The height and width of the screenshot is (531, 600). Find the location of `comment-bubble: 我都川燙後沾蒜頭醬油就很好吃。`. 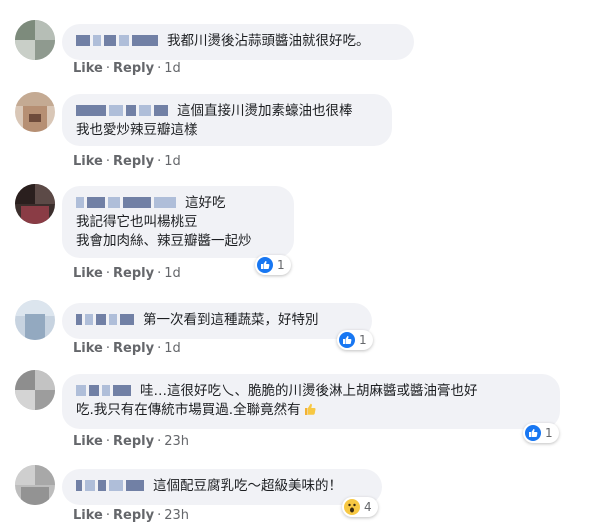

comment-bubble: 我都川燙後沾蒜頭醬油就很好吃。 is located at coordinates (238, 42).